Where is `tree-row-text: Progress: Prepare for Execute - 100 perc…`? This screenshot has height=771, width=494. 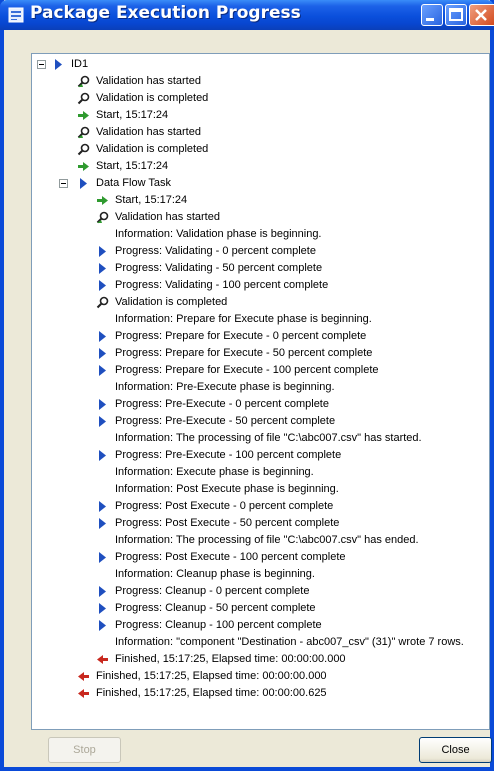 tree-row-text: Progress: Prepare for Execute - 100 perc… is located at coordinates (247, 370).